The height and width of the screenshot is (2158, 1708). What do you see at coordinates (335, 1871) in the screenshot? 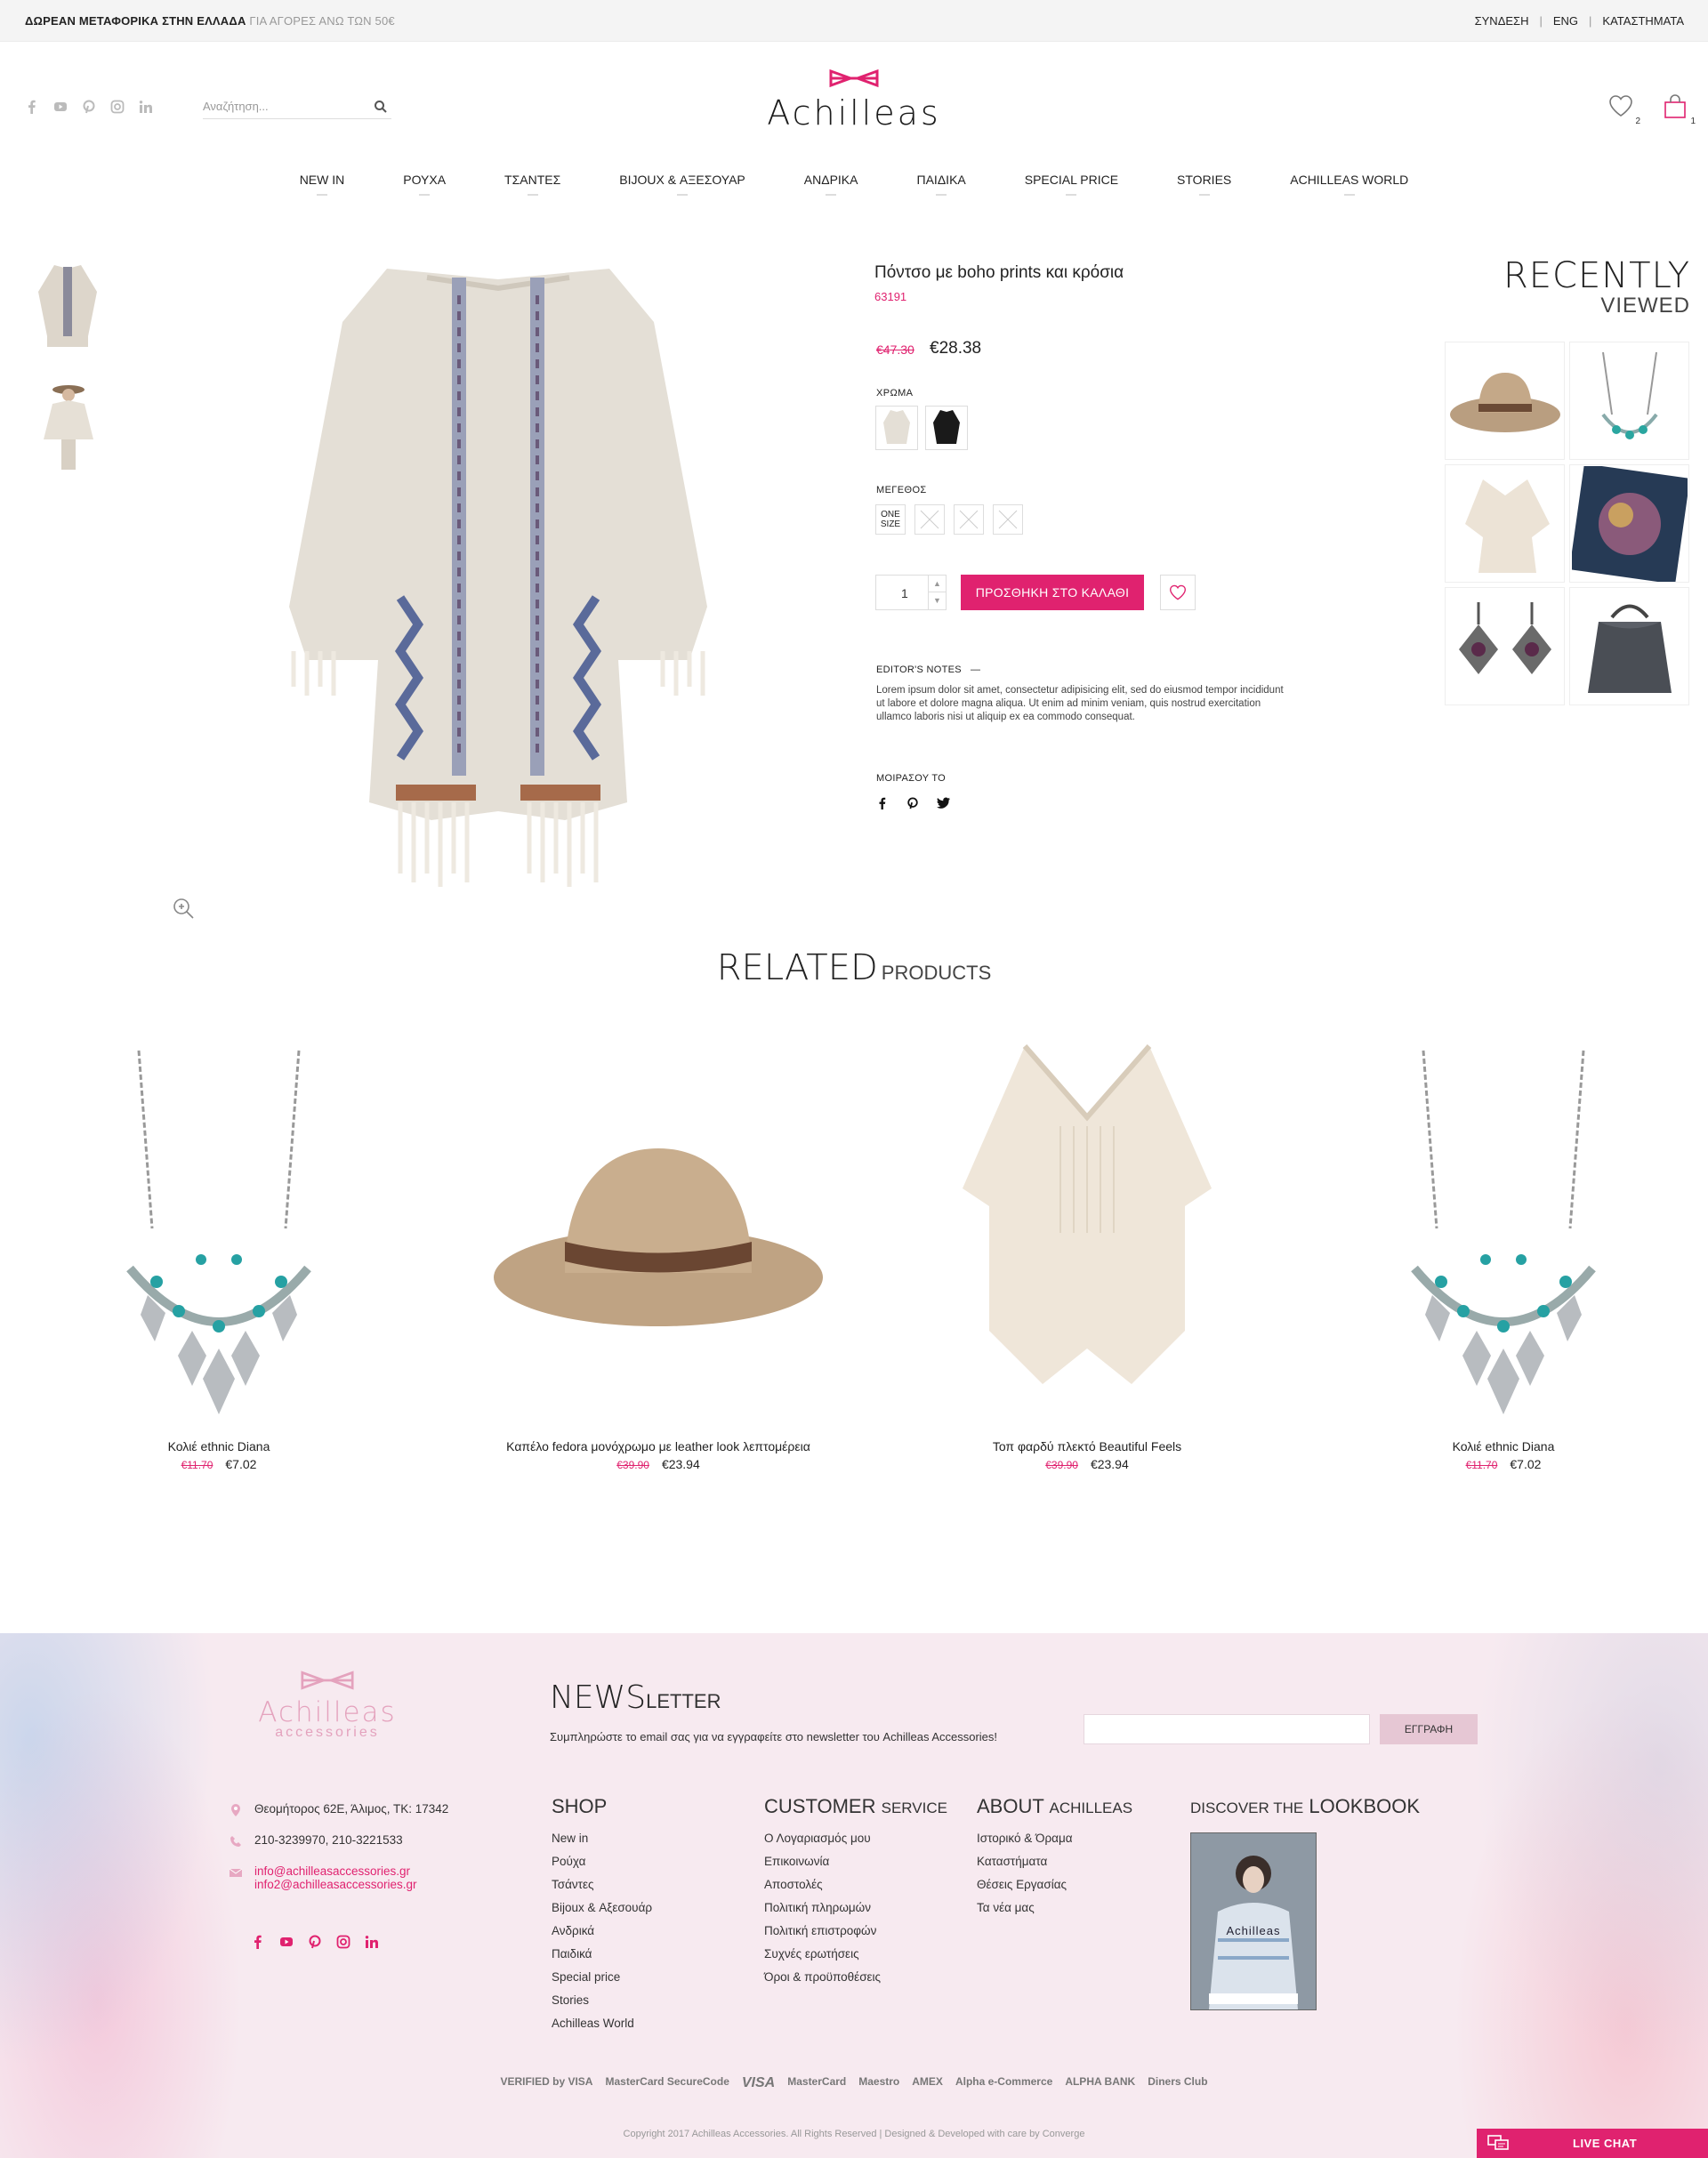
I see `footer-email-1: info@achilleasaccessories.gr` at bounding box center [335, 1871].